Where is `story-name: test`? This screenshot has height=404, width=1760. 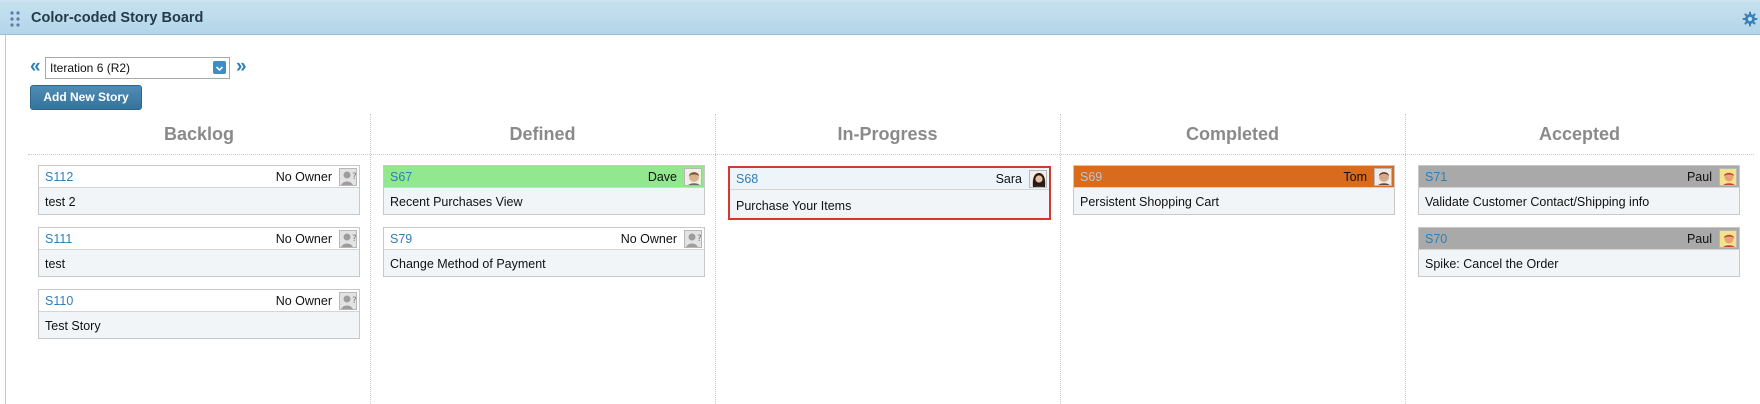 story-name: test is located at coordinates (55, 264).